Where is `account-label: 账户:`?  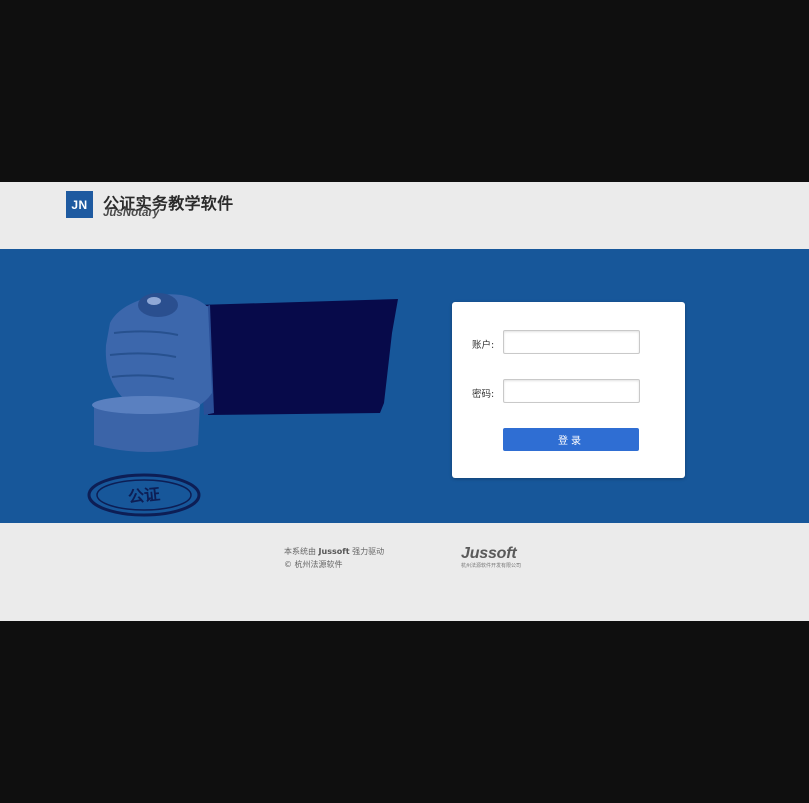
account-label: 账户: is located at coordinates (483, 345).